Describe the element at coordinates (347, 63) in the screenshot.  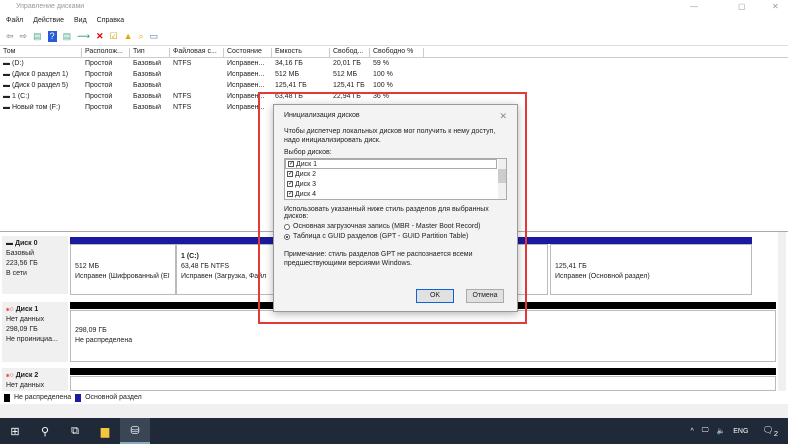
I see `table-cell: 20,01 ГБ` at that location.